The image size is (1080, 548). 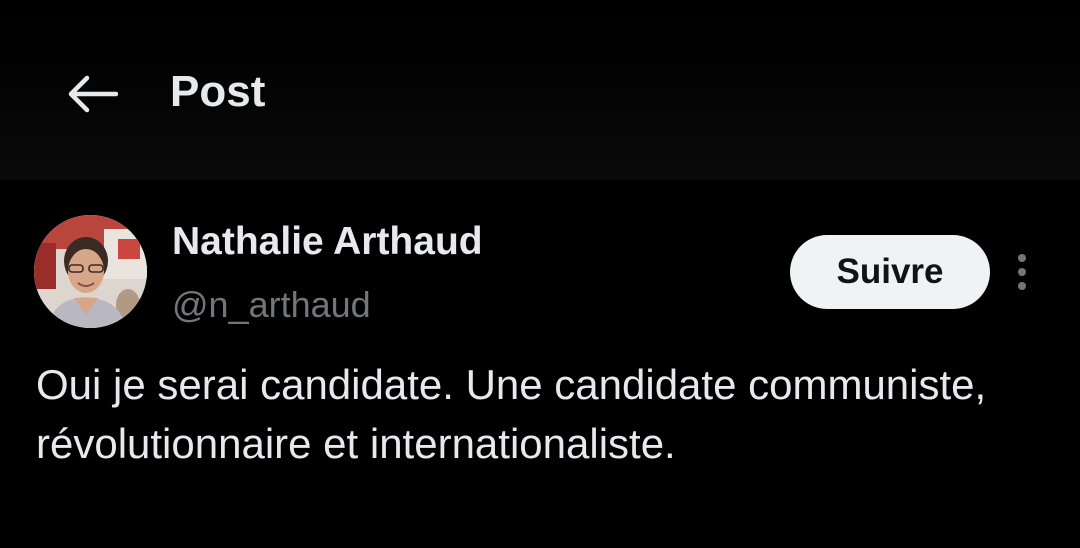 I want to click on back-button, so click(x=92, y=94).